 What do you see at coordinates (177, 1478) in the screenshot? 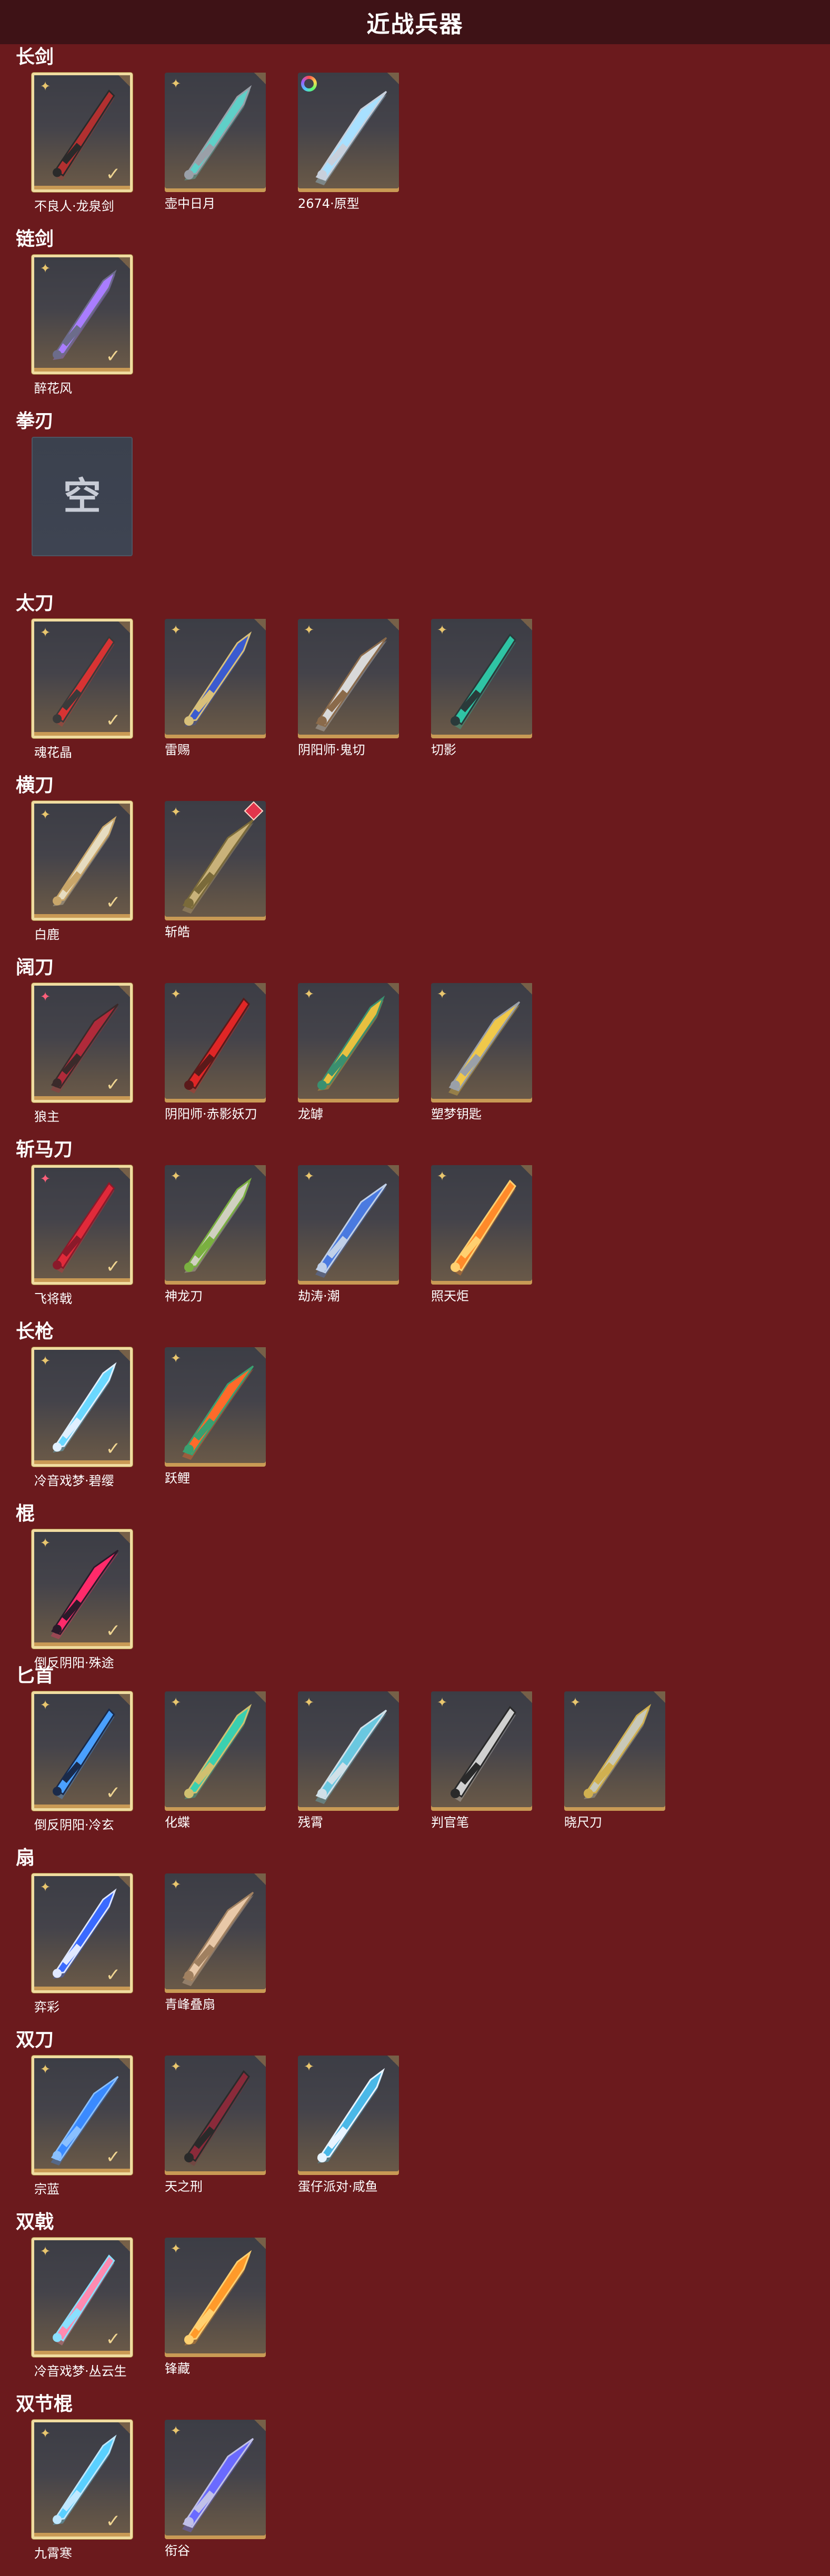
I see `weapon-name: 跃鲤` at bounding box center [177, 1478].